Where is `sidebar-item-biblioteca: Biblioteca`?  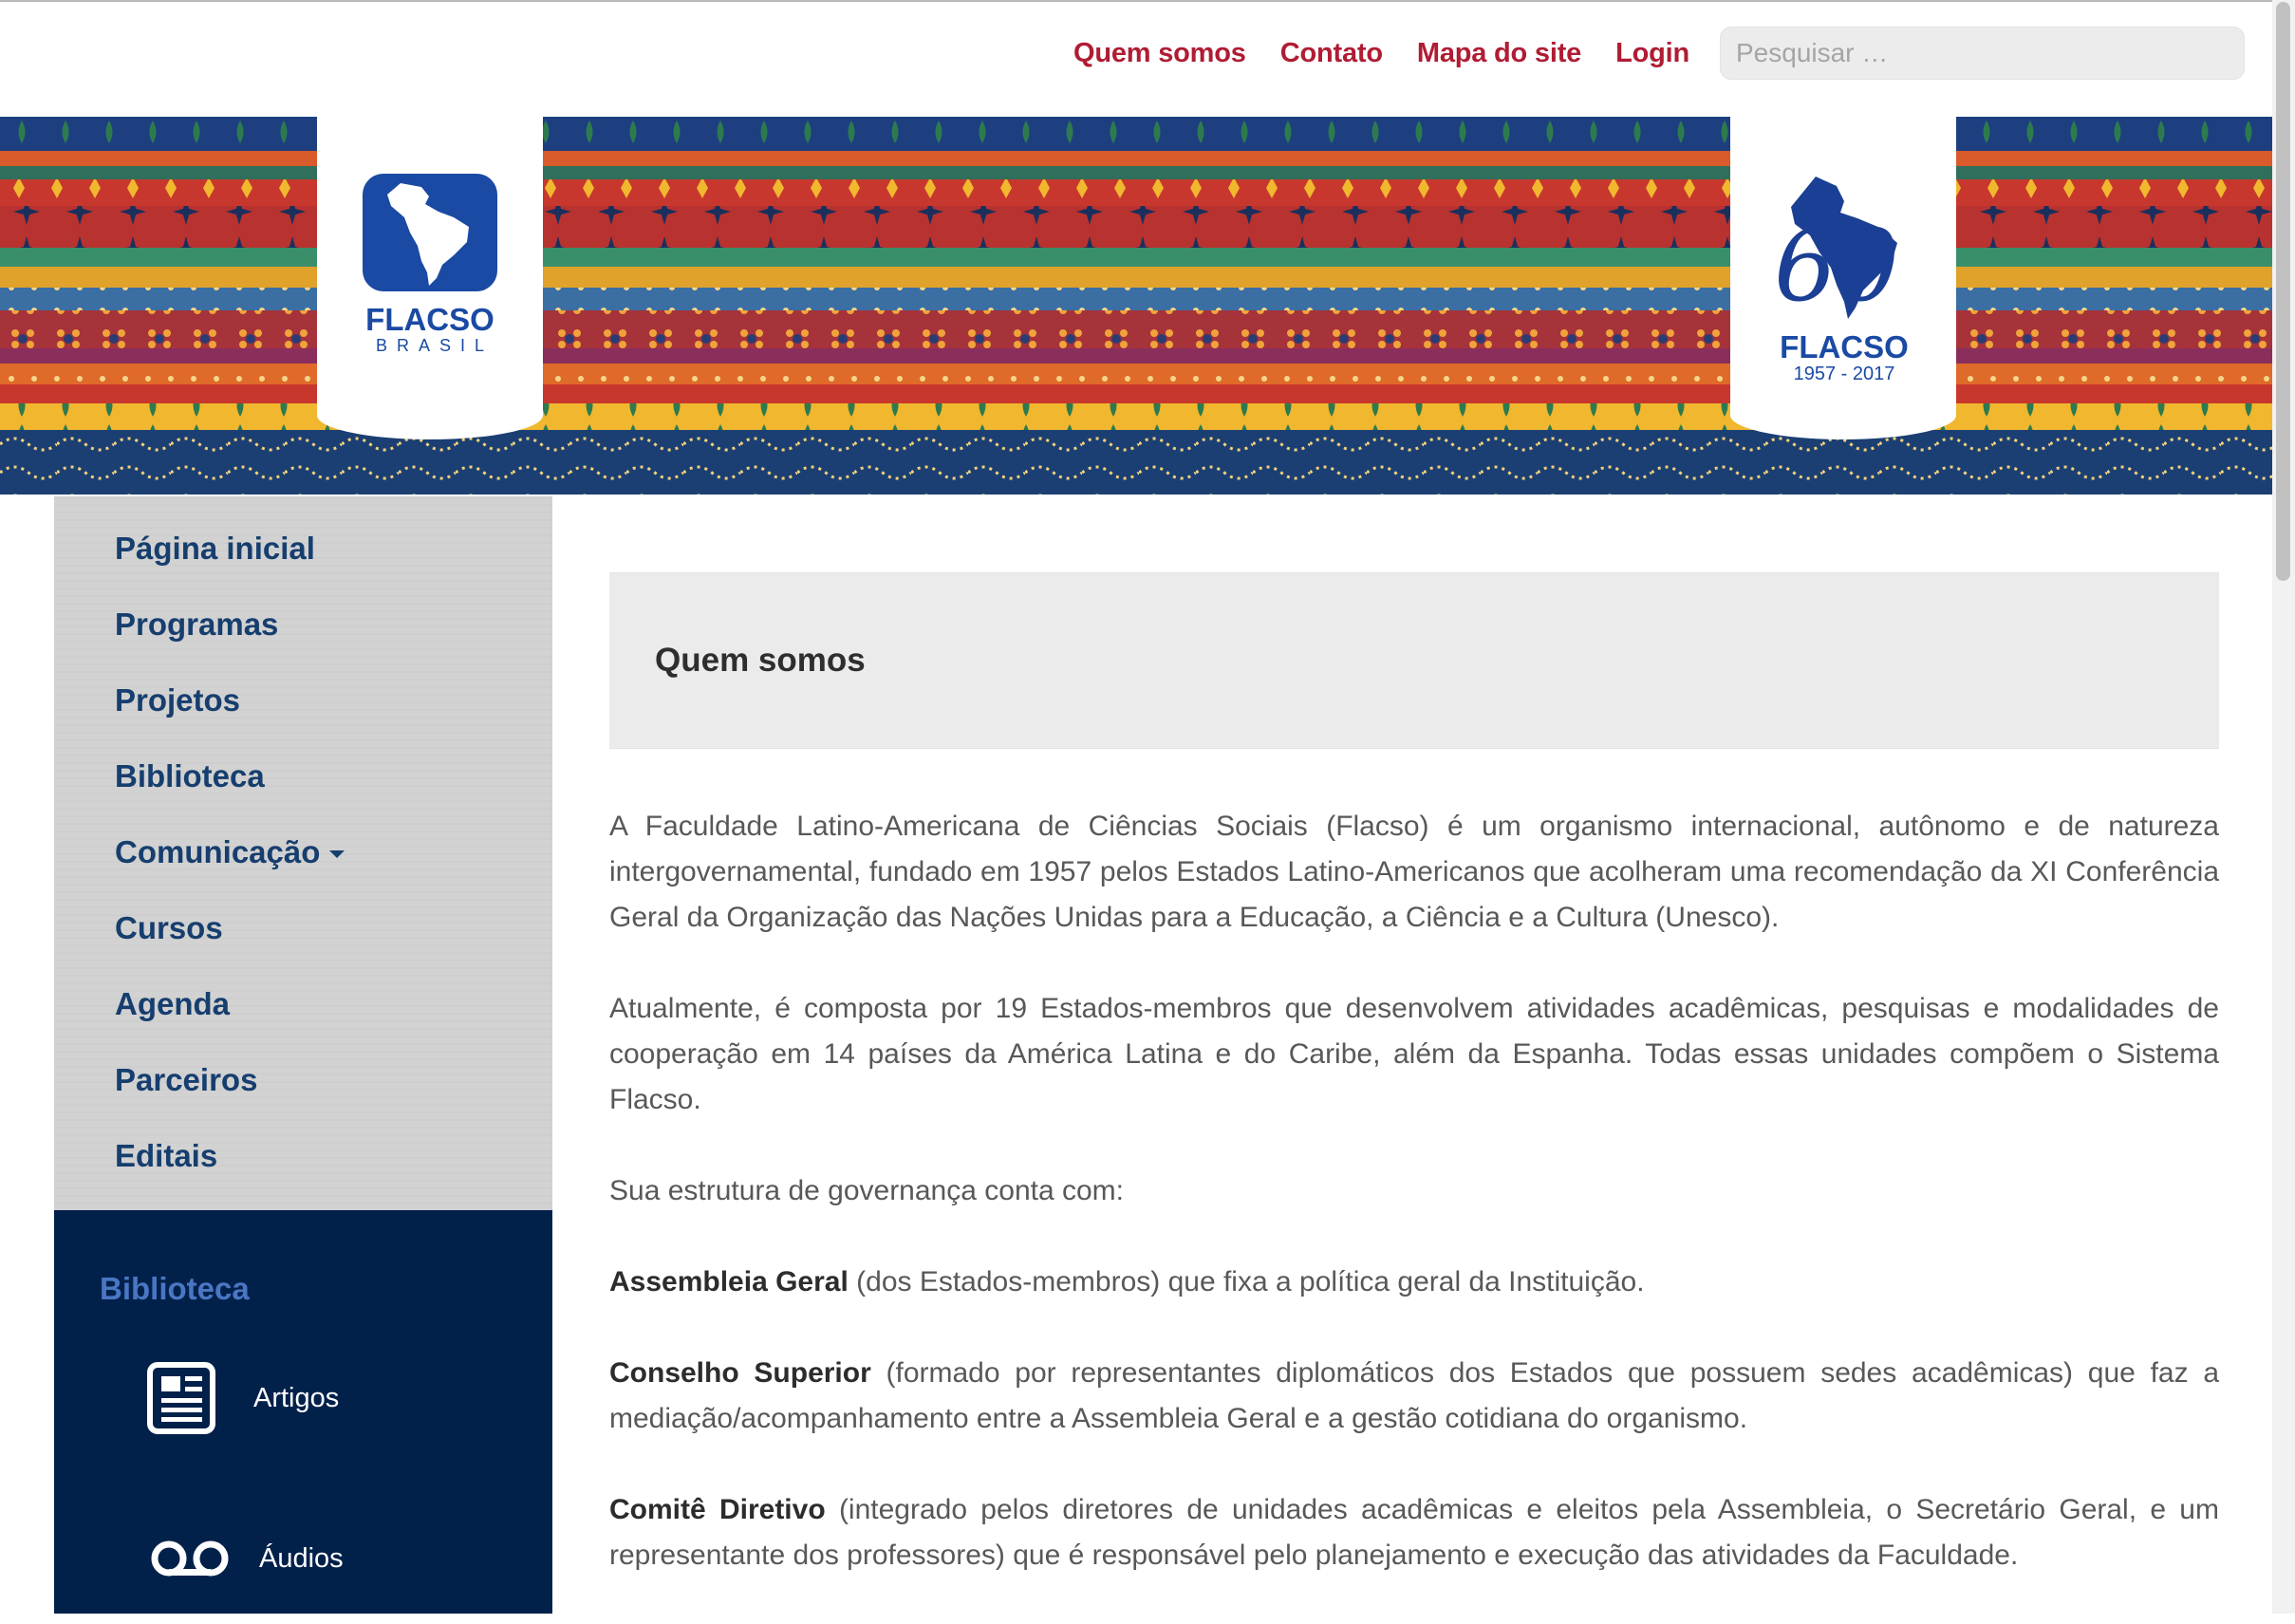
sidebar-item-biblioteca: Biblioteca is located at coordinates (190, 776).